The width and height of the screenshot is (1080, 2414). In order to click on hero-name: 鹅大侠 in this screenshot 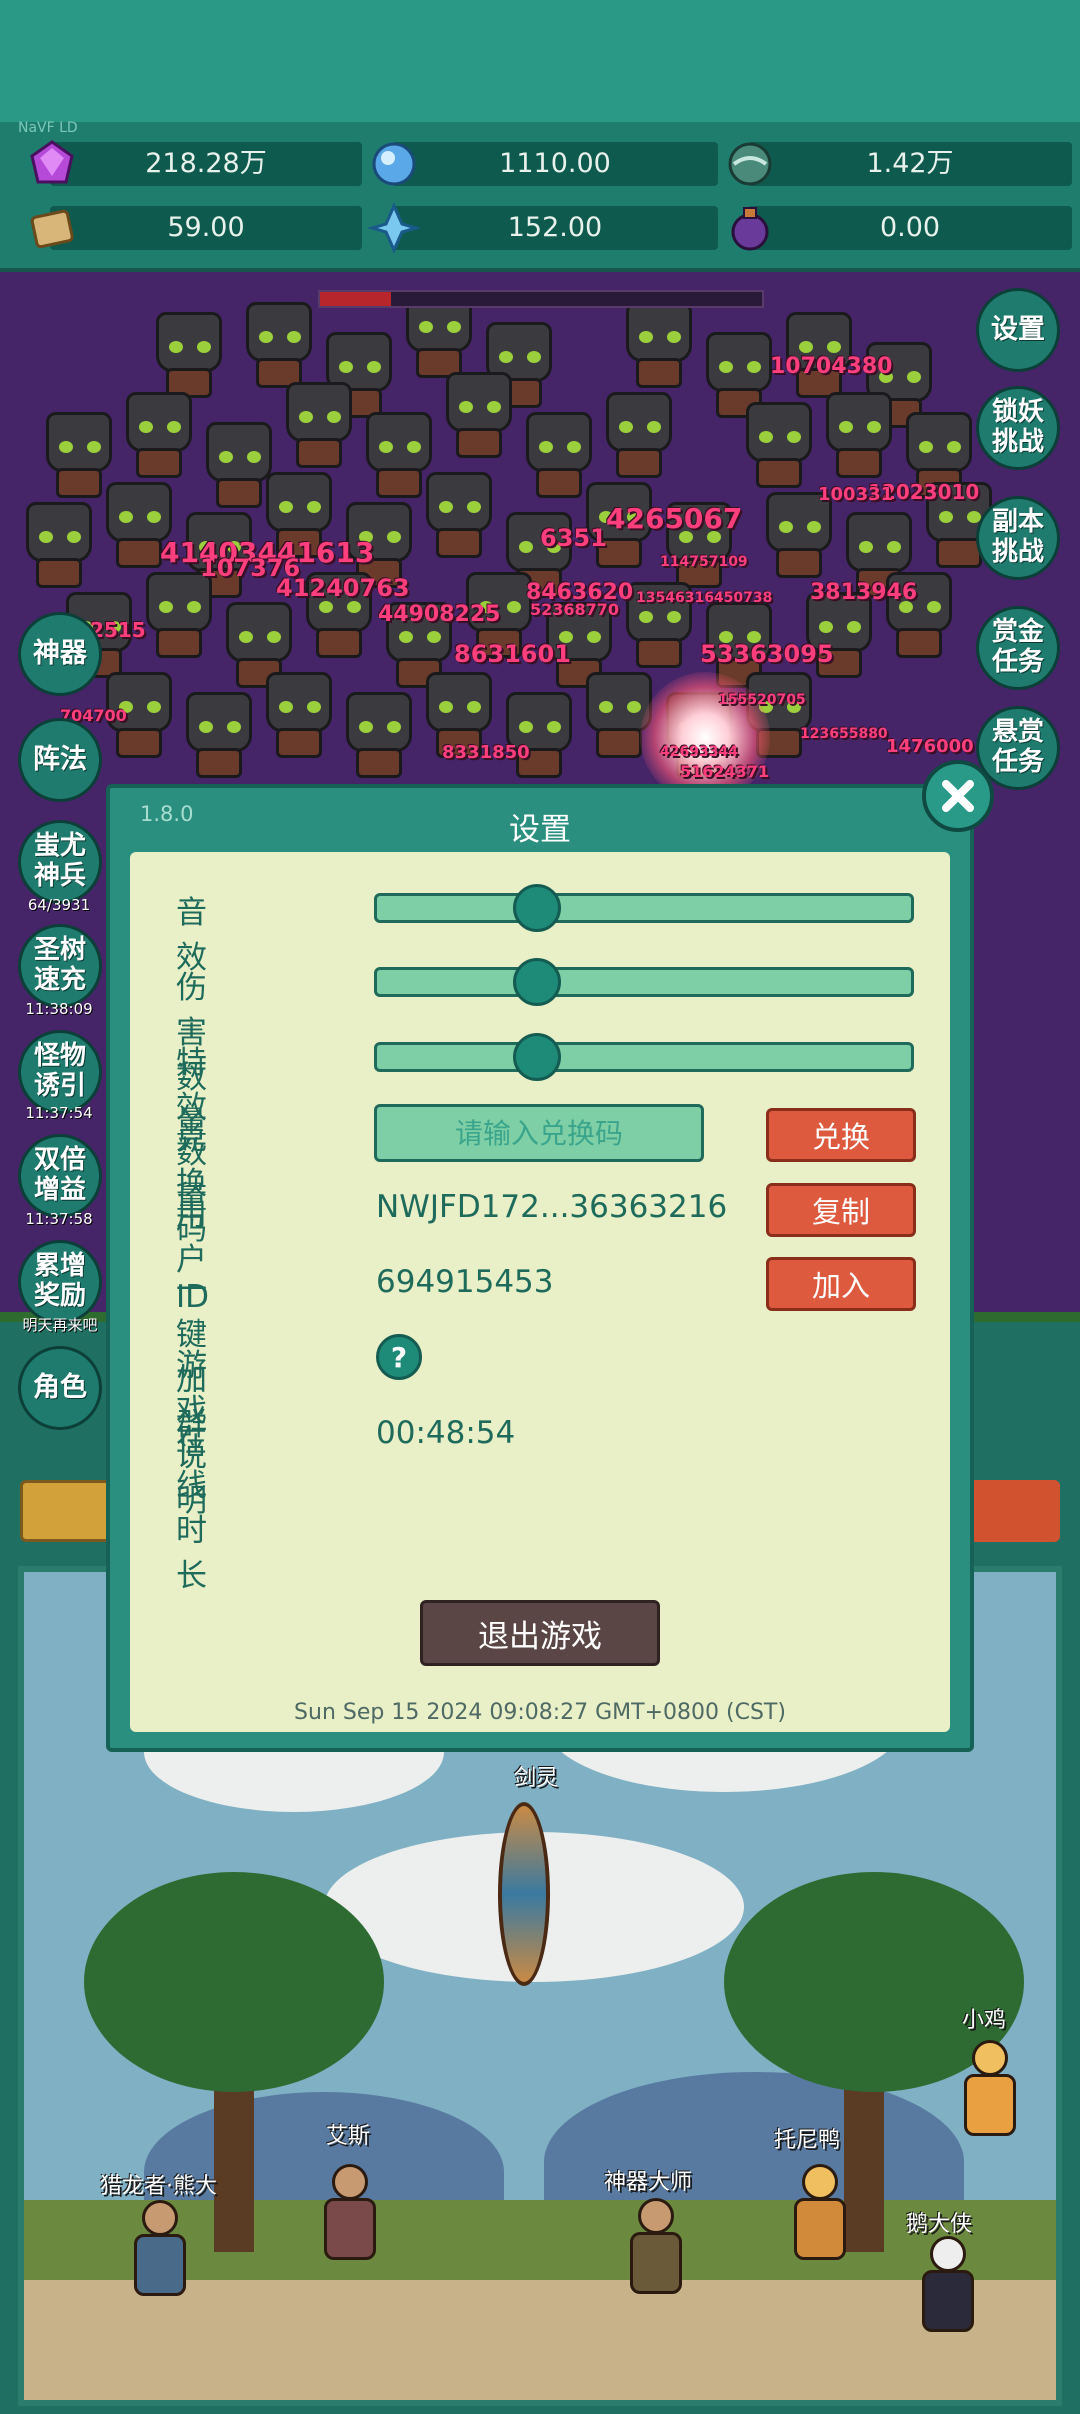, I will do `click(939, 2224)`.